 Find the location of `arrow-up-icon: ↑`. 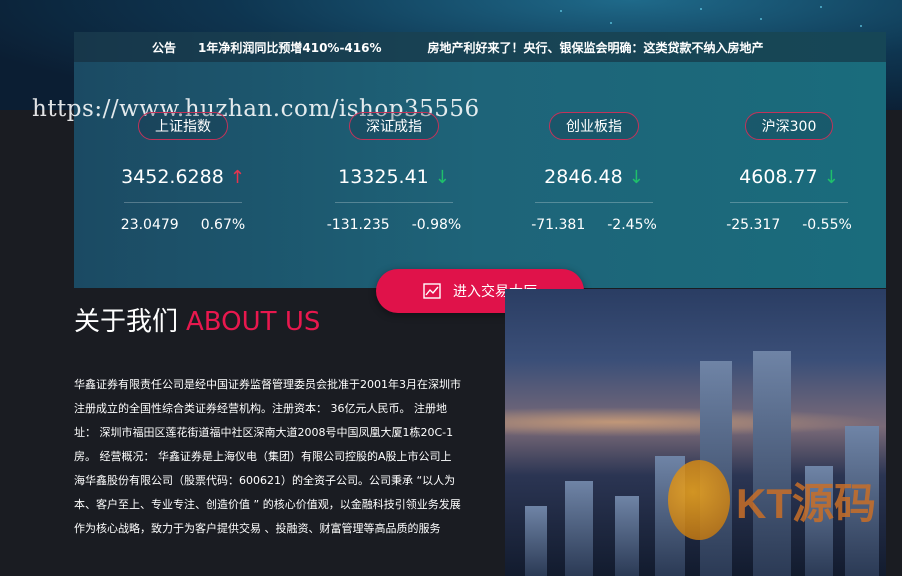

arrow-up-icon: ↑ is located at coordinates (237, 177).